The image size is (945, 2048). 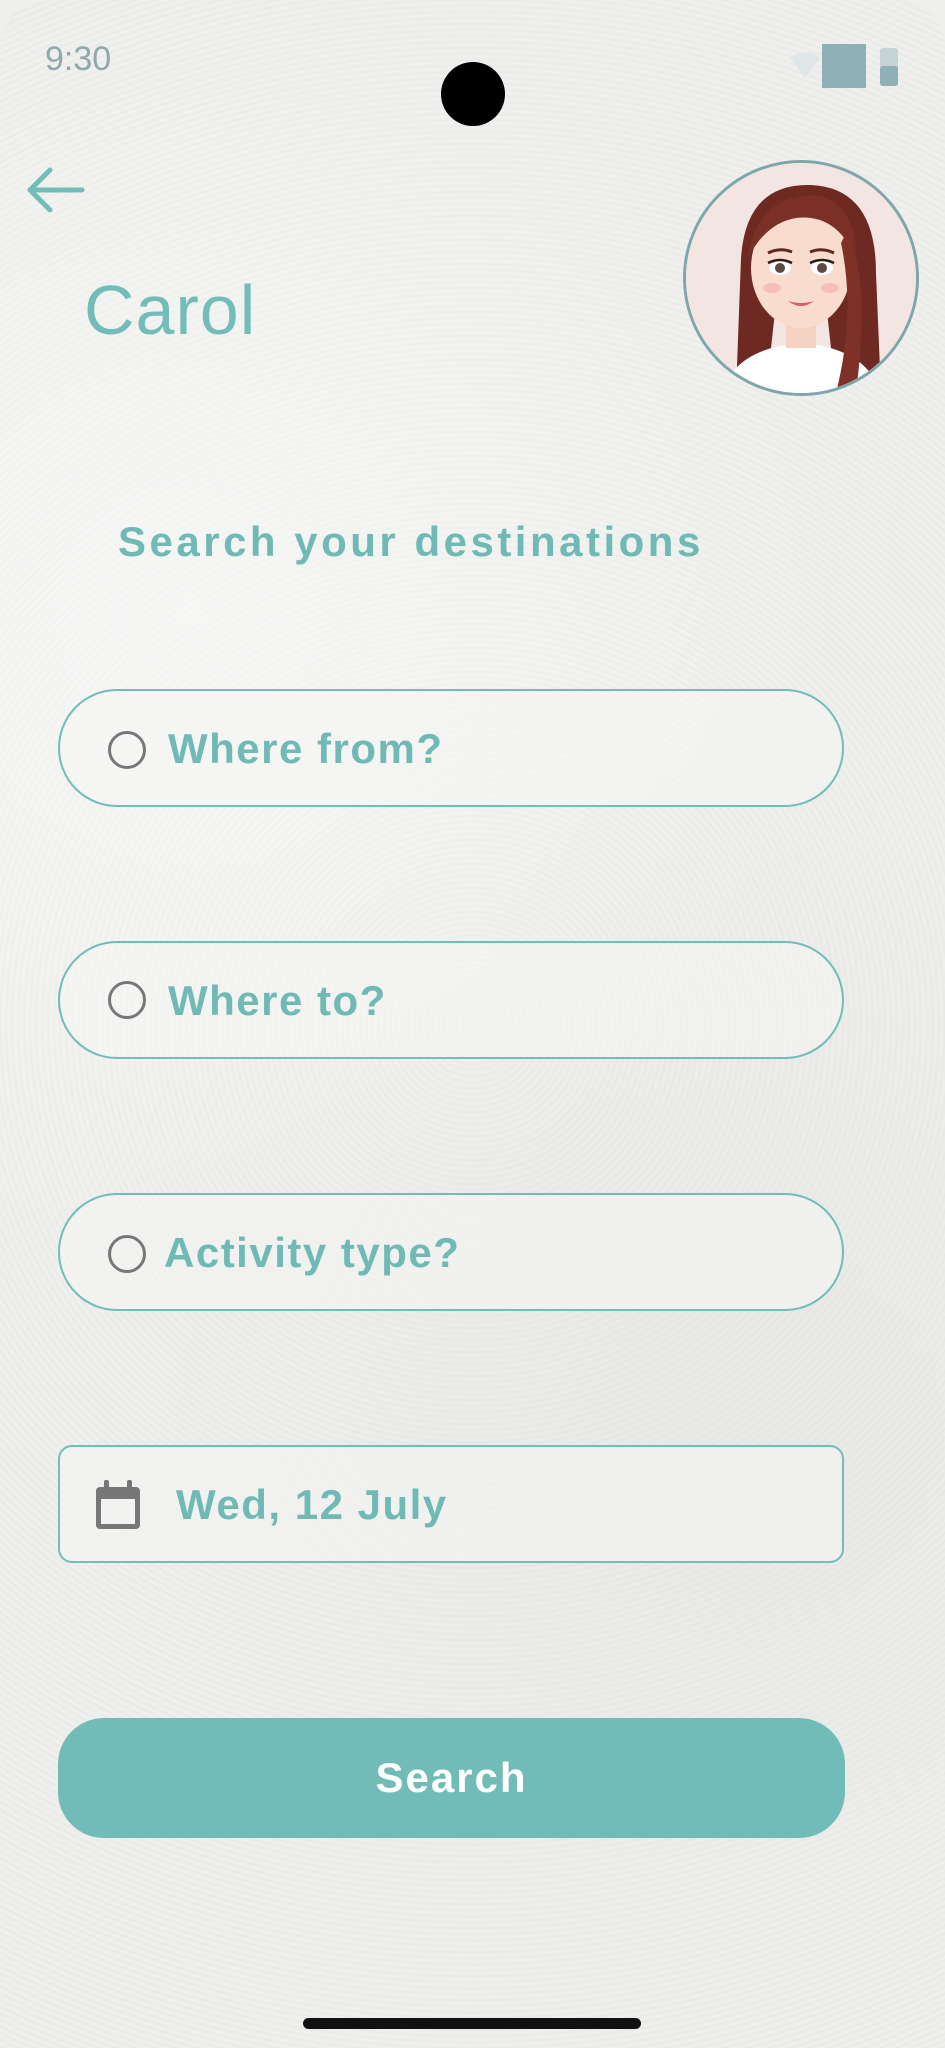 I want to click on date-value: Wed, 12 July, so click(x=312, y=1504).